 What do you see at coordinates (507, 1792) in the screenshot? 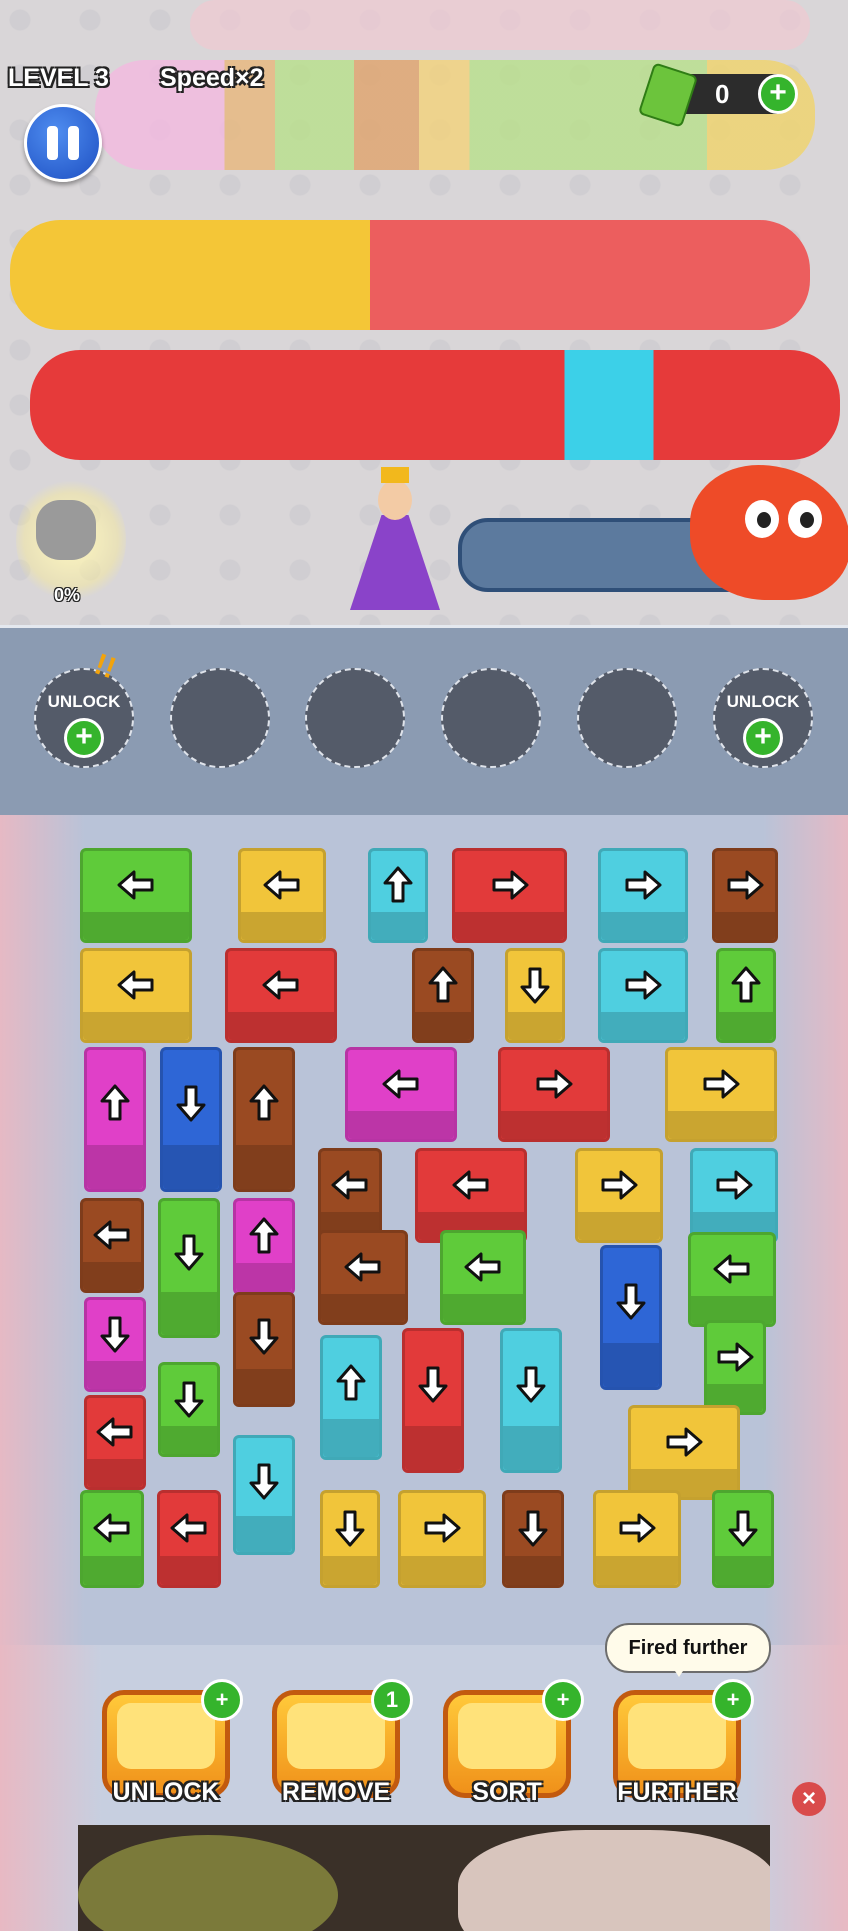
I see `tool-label: SORT` at bounding box center [507, 1792].